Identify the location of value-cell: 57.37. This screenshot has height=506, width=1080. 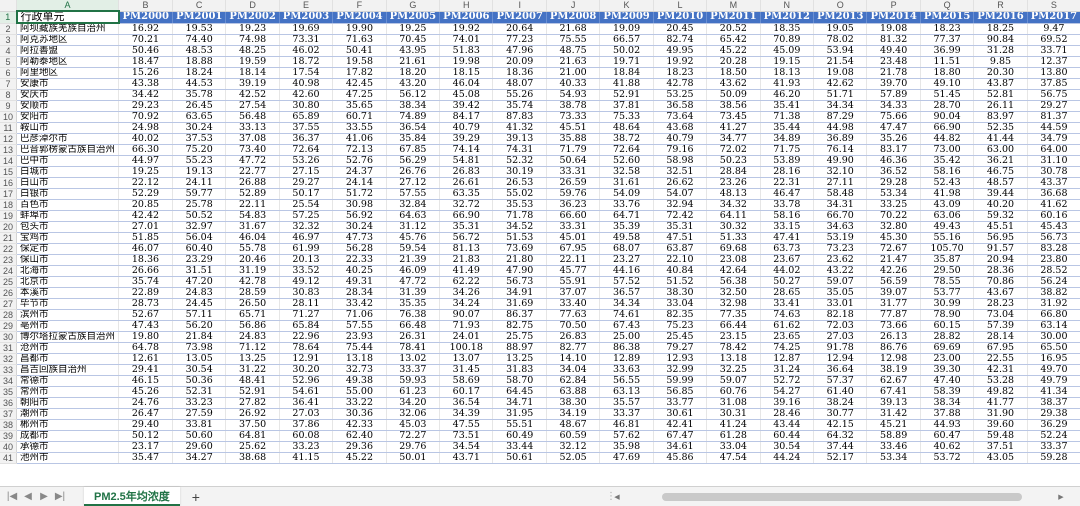
(840, 381).